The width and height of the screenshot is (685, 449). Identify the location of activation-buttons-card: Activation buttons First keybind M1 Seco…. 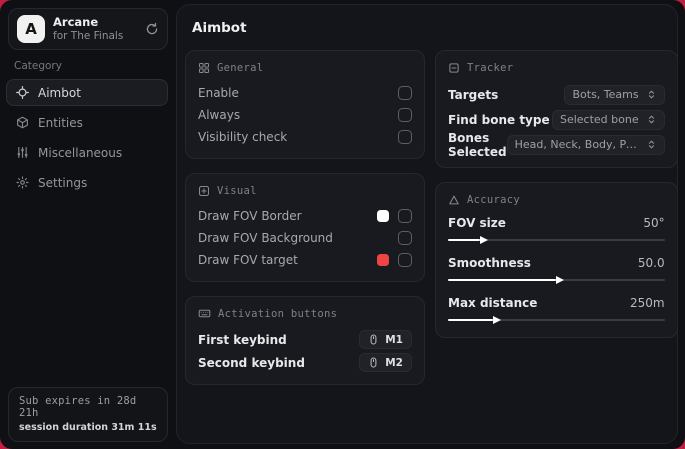
(305, 340).